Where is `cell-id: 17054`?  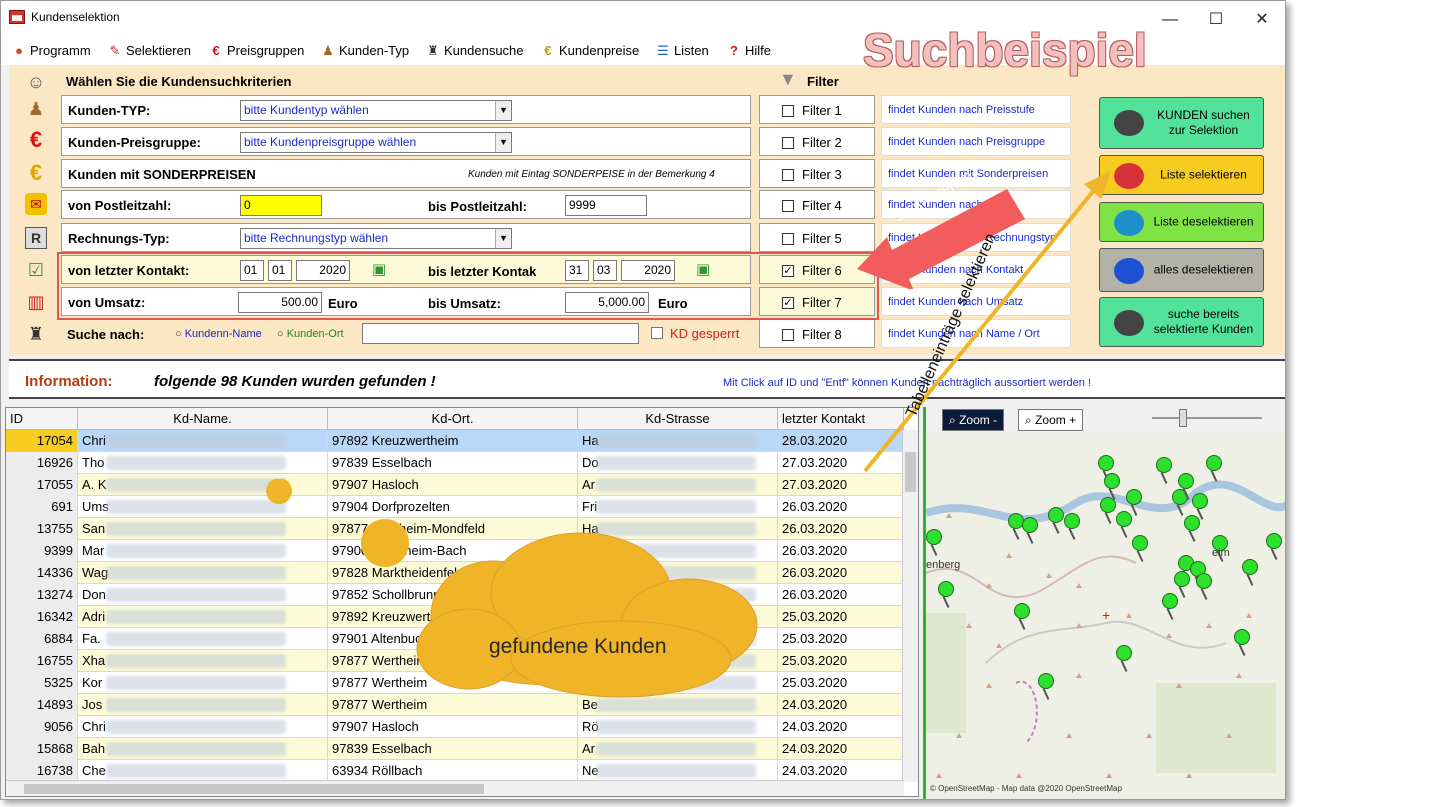 cell-id: 17054 is located at coordinates (42, 441).